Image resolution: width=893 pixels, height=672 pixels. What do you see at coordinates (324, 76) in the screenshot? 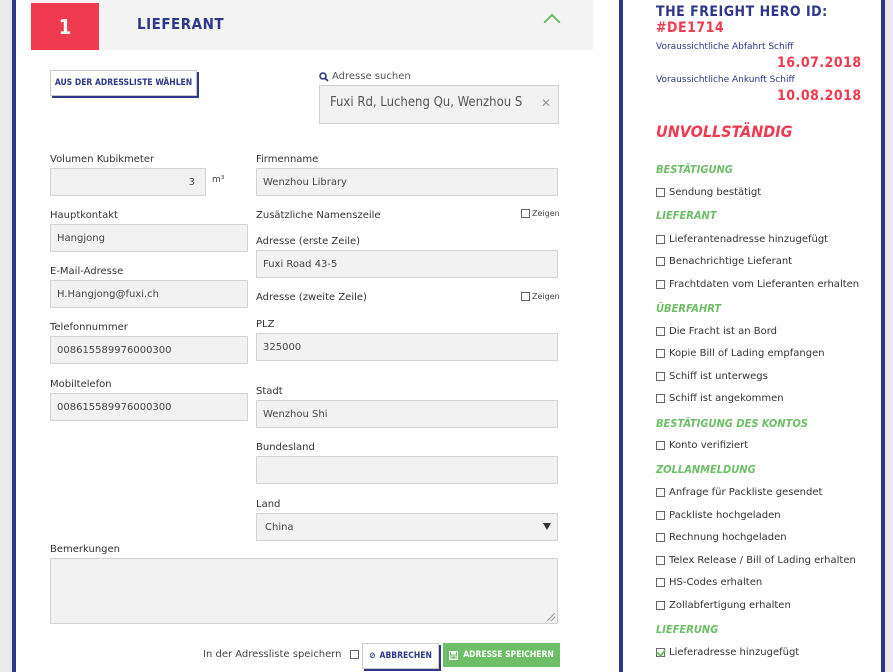
I see `search-icon` at bounding box center [324, 76].